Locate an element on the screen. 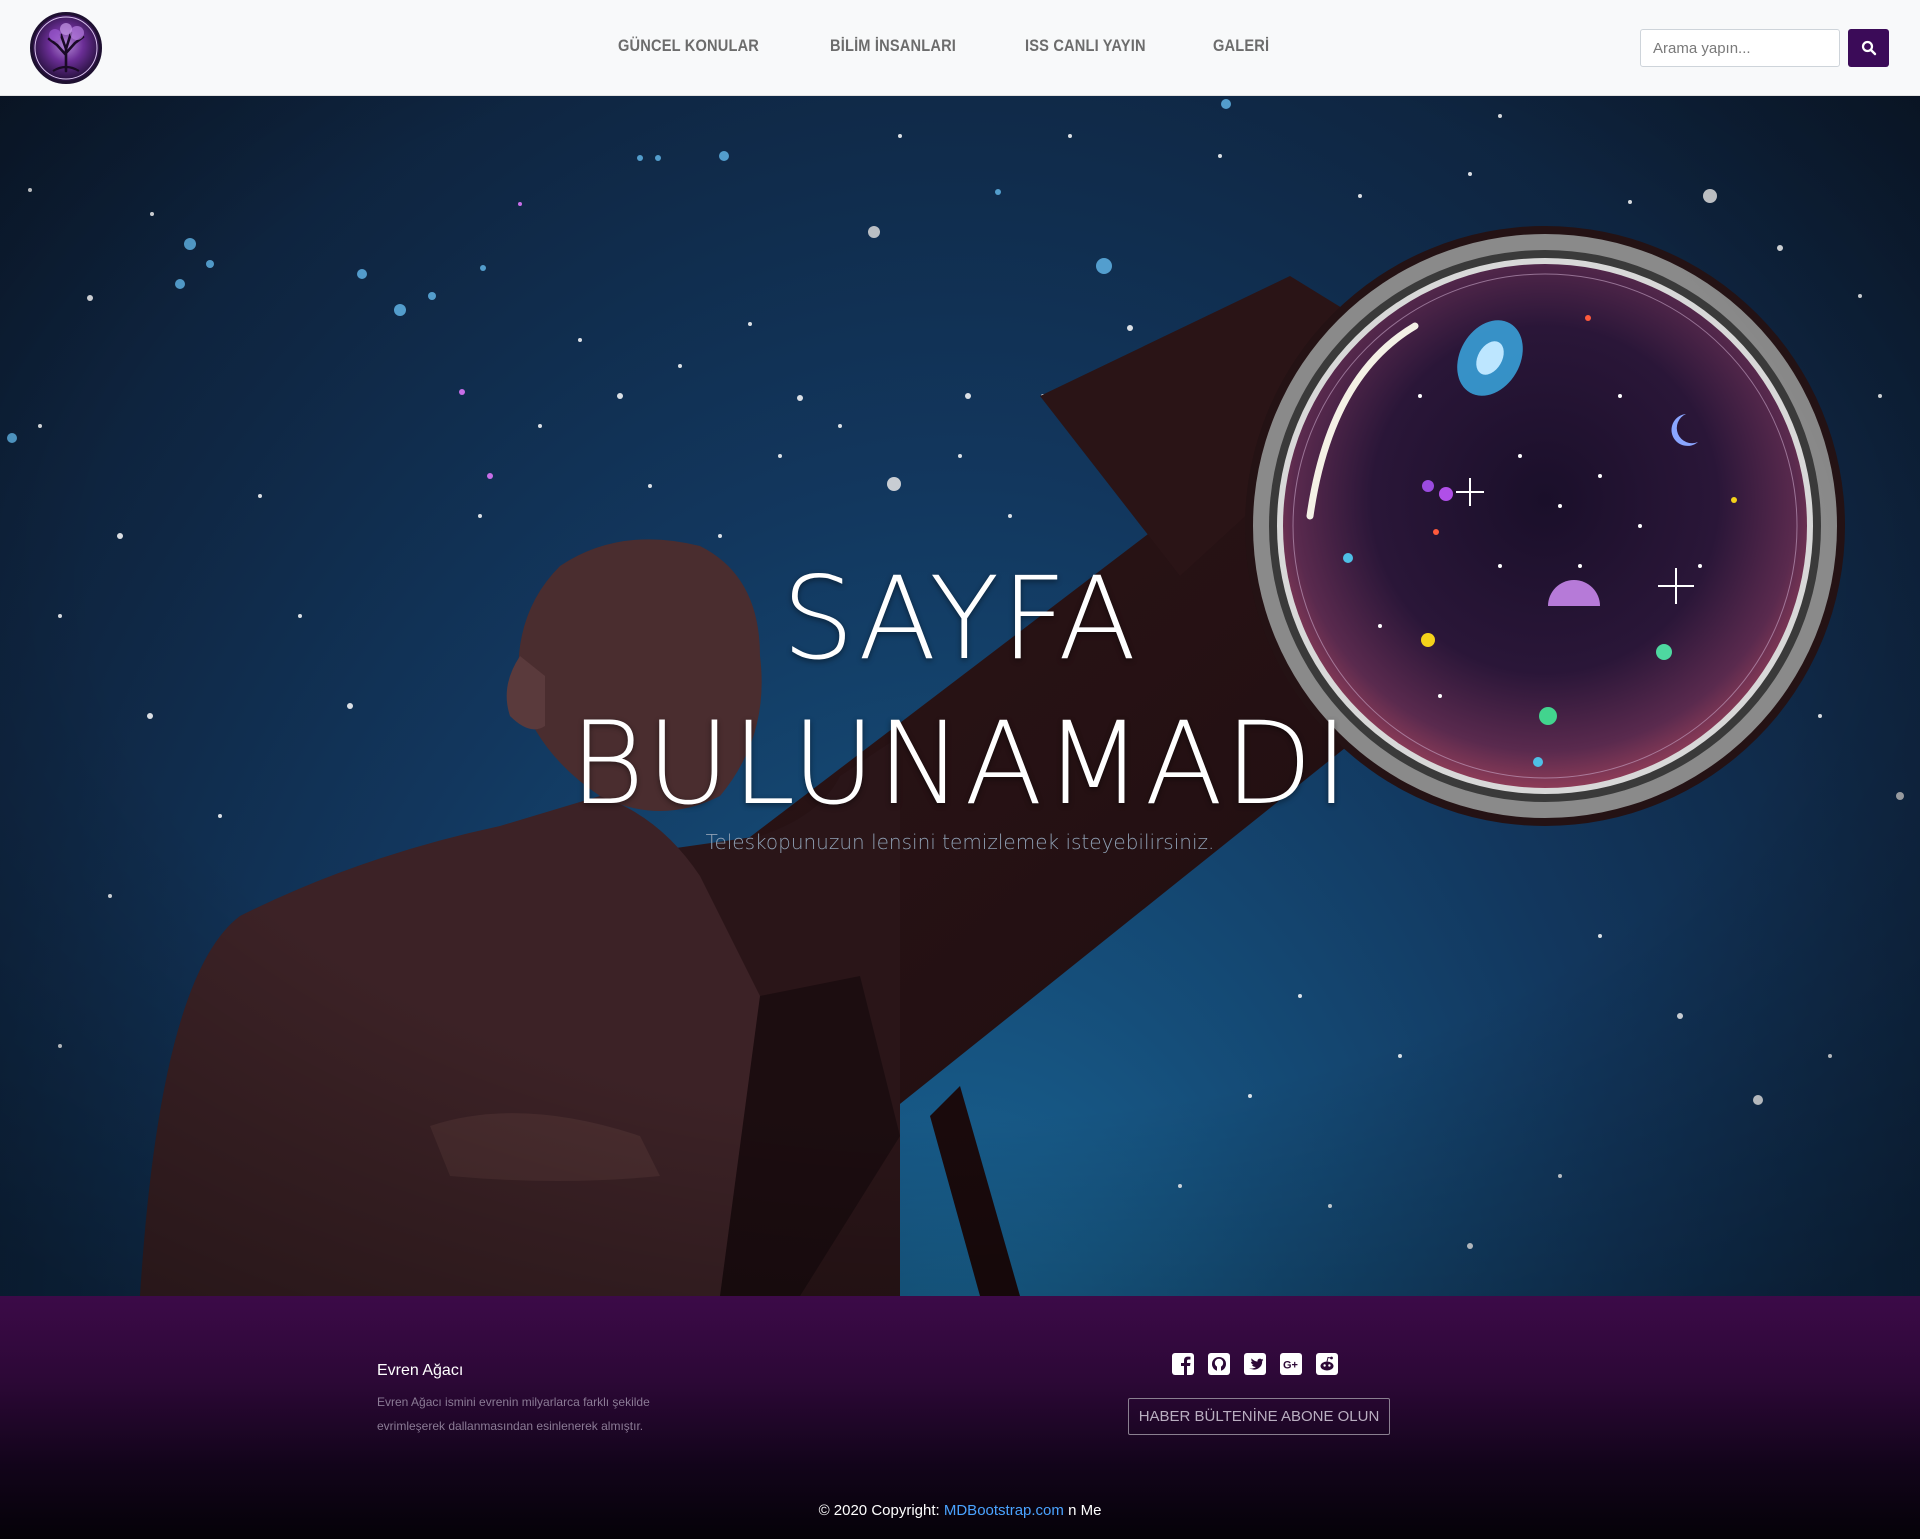 Image resolution: width=1920 pixels, height=1539 pixels. nav-link-bilim-insanlari: BİLİM İNSANLARI is located at coordinates (893, 46).